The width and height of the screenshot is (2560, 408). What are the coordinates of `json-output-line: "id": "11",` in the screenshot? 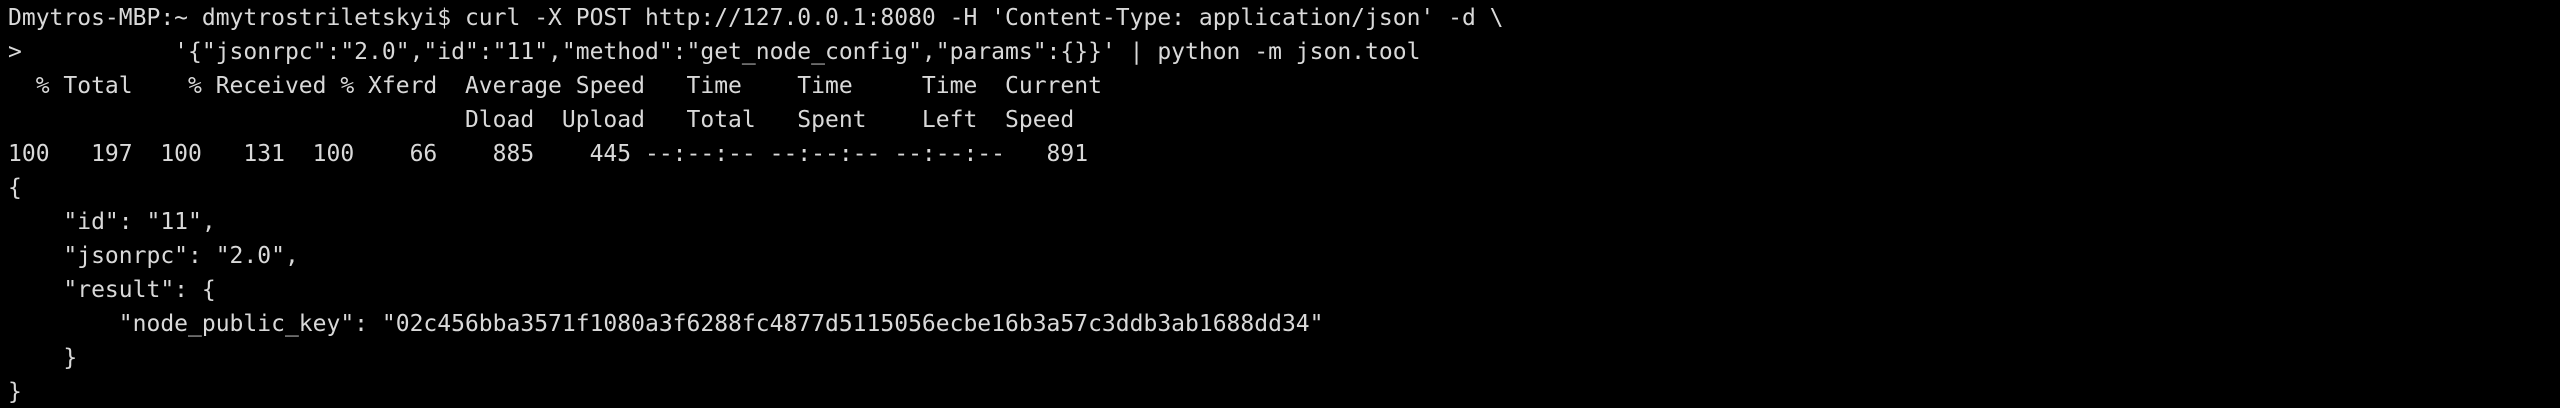 It's located at (112, 222).